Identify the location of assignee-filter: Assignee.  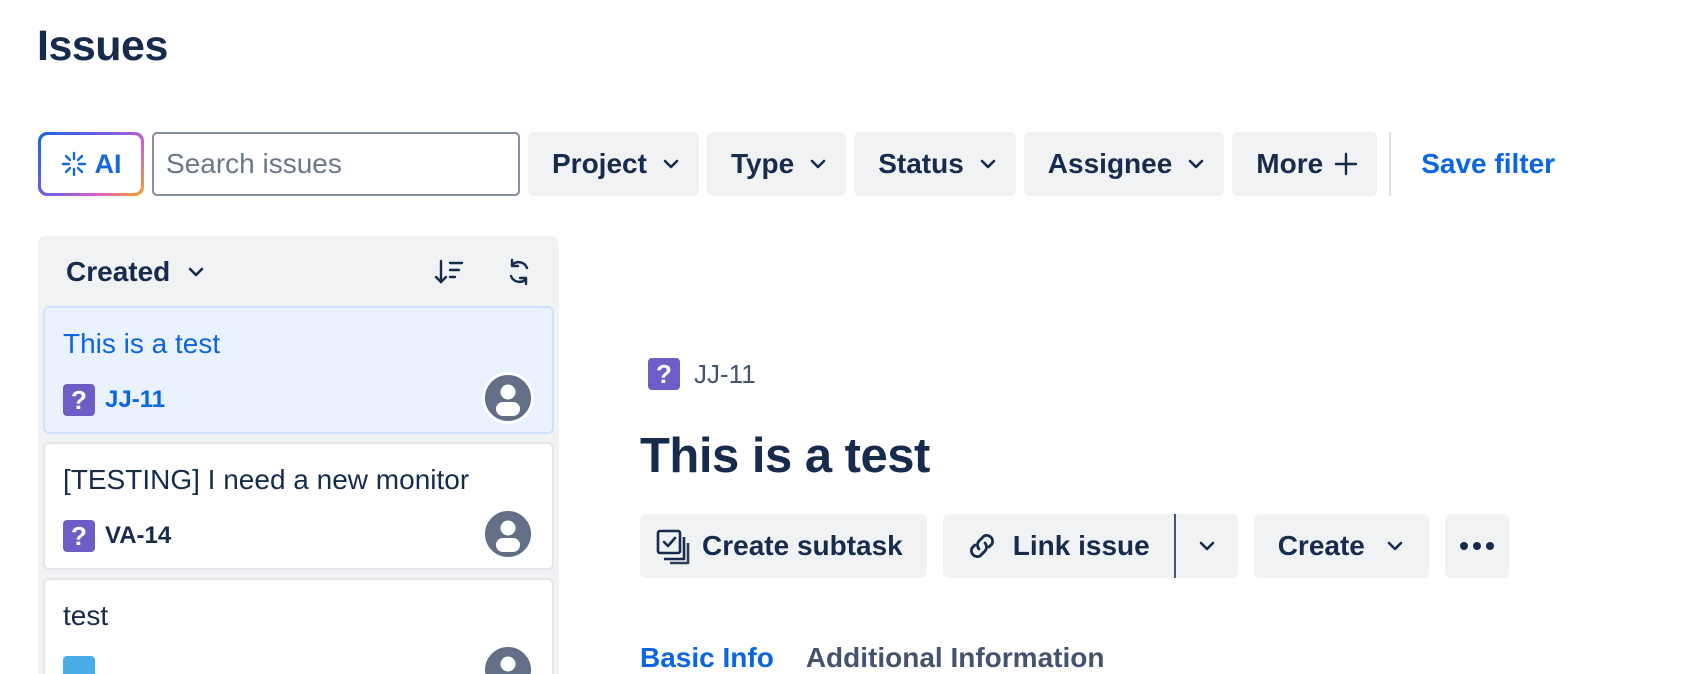
(1124, 164).